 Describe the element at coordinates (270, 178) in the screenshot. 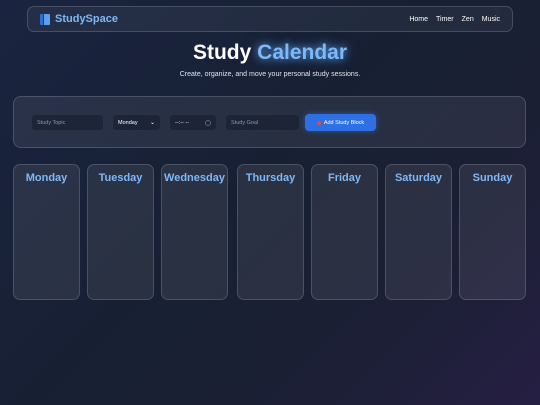

I see `day-heading: Thursday` at that location.